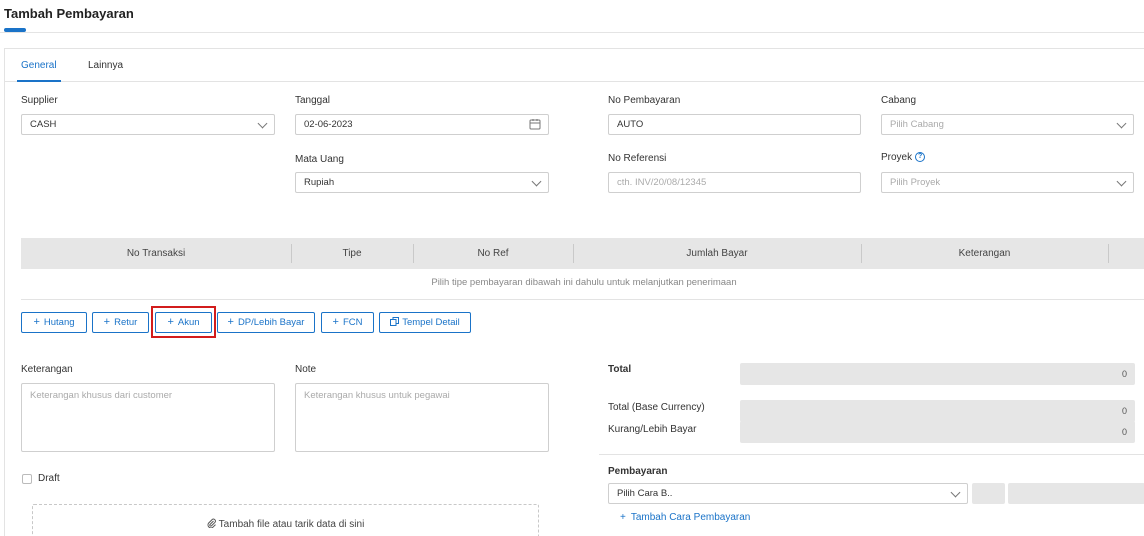 The width and height of the screenshot is (1144, 536). What do you see at coordinates (788, 493) in the screenshot?
I see `cara-bayar-select: Pilih Cara B..` at bounding box center [788, 493].